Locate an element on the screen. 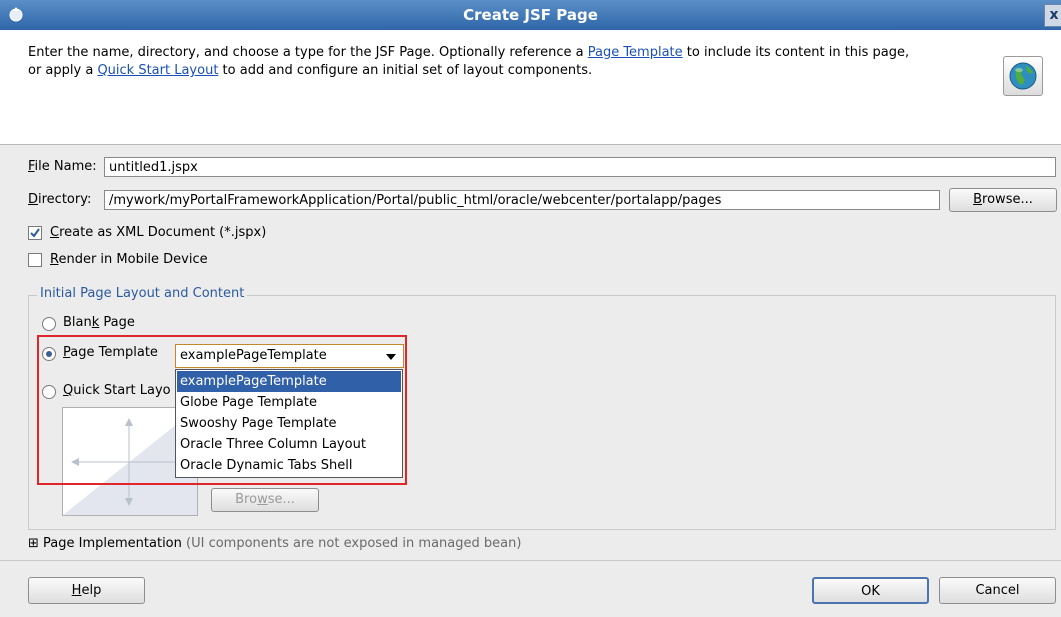 The height and width of the screenshot is (617, 1061). page-implementation-label: Page Implementation is located at coordinates (112, 543).